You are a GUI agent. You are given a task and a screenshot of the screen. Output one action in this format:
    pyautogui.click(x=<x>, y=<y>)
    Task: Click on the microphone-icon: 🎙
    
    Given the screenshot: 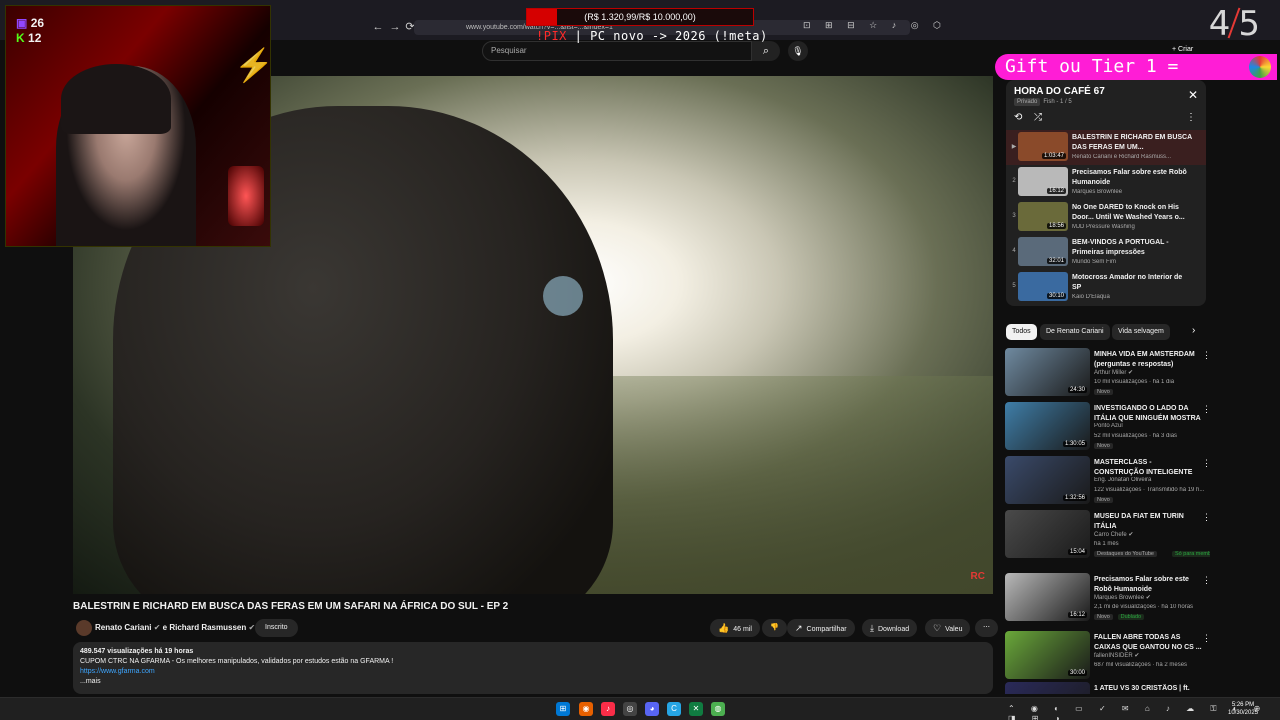 What is the action you would take?
    pyautogui.click(x=798, y=51)
    